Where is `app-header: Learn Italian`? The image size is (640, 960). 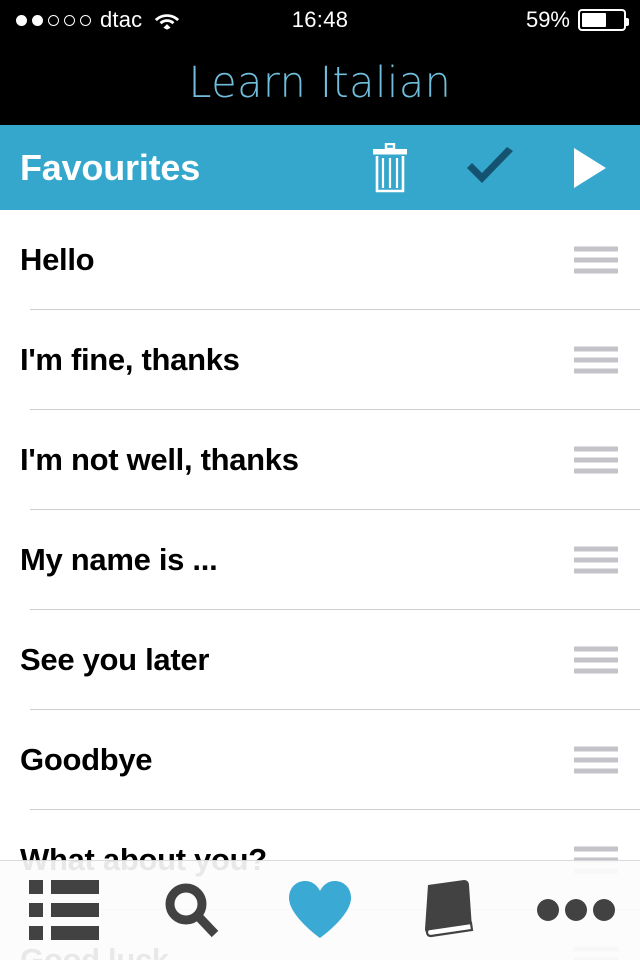 app-header: Learn Italian is located at coordinates (320, 82).